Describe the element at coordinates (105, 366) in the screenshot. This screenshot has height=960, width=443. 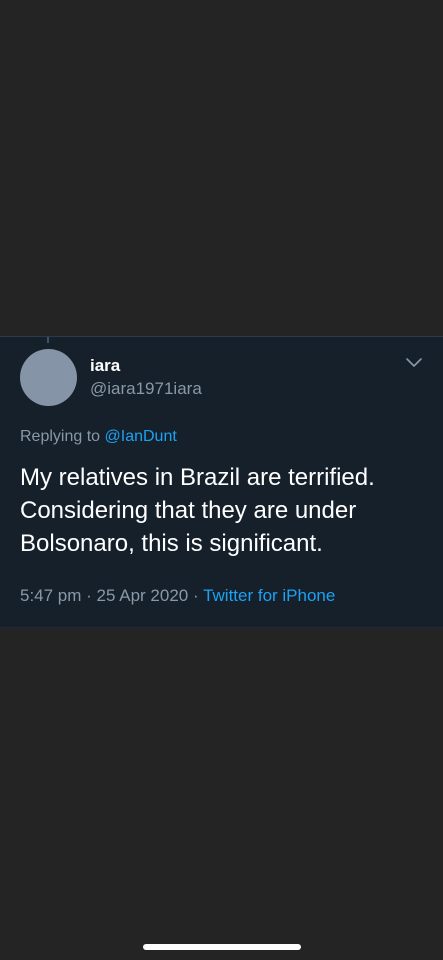
I see `display-name: iara` at that location.